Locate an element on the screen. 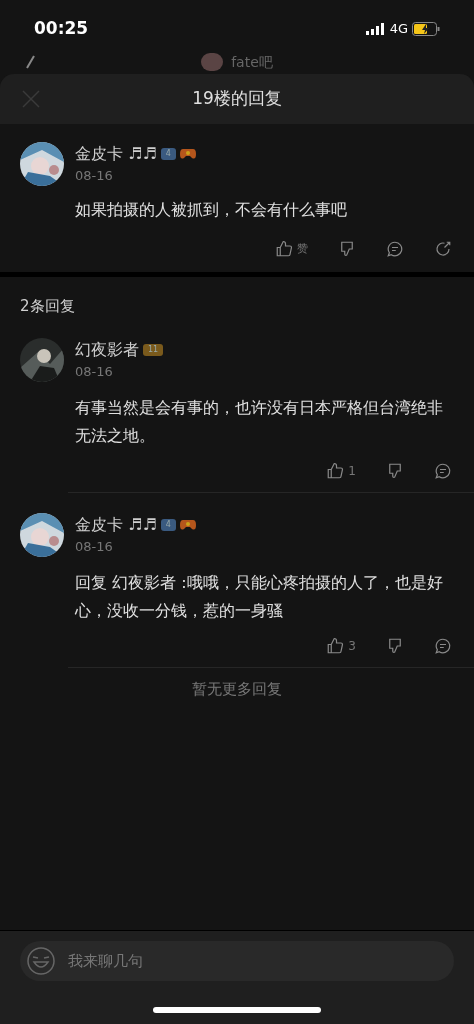 The image size is (474, 1024). end-note: 暂无更多回复 is located at coordinates (237, 689).